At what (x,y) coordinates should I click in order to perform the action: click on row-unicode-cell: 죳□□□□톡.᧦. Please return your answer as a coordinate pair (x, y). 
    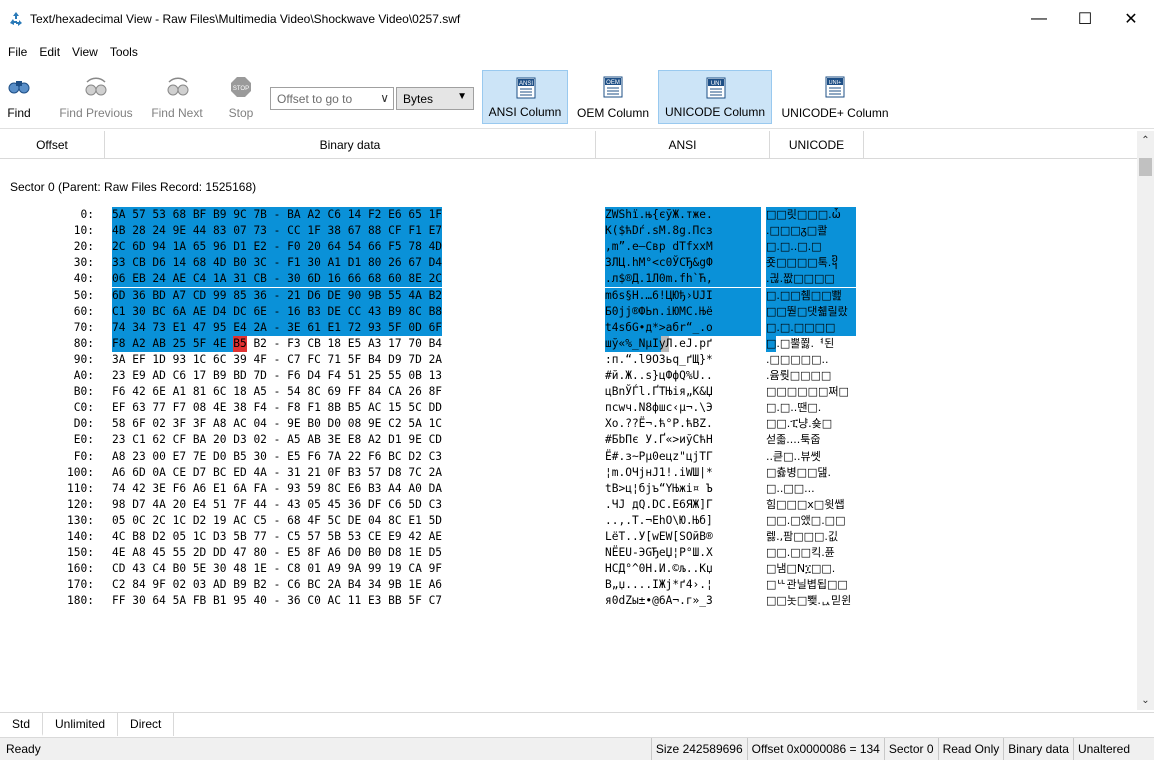
    Looking at the image, I should click on (824, 263).